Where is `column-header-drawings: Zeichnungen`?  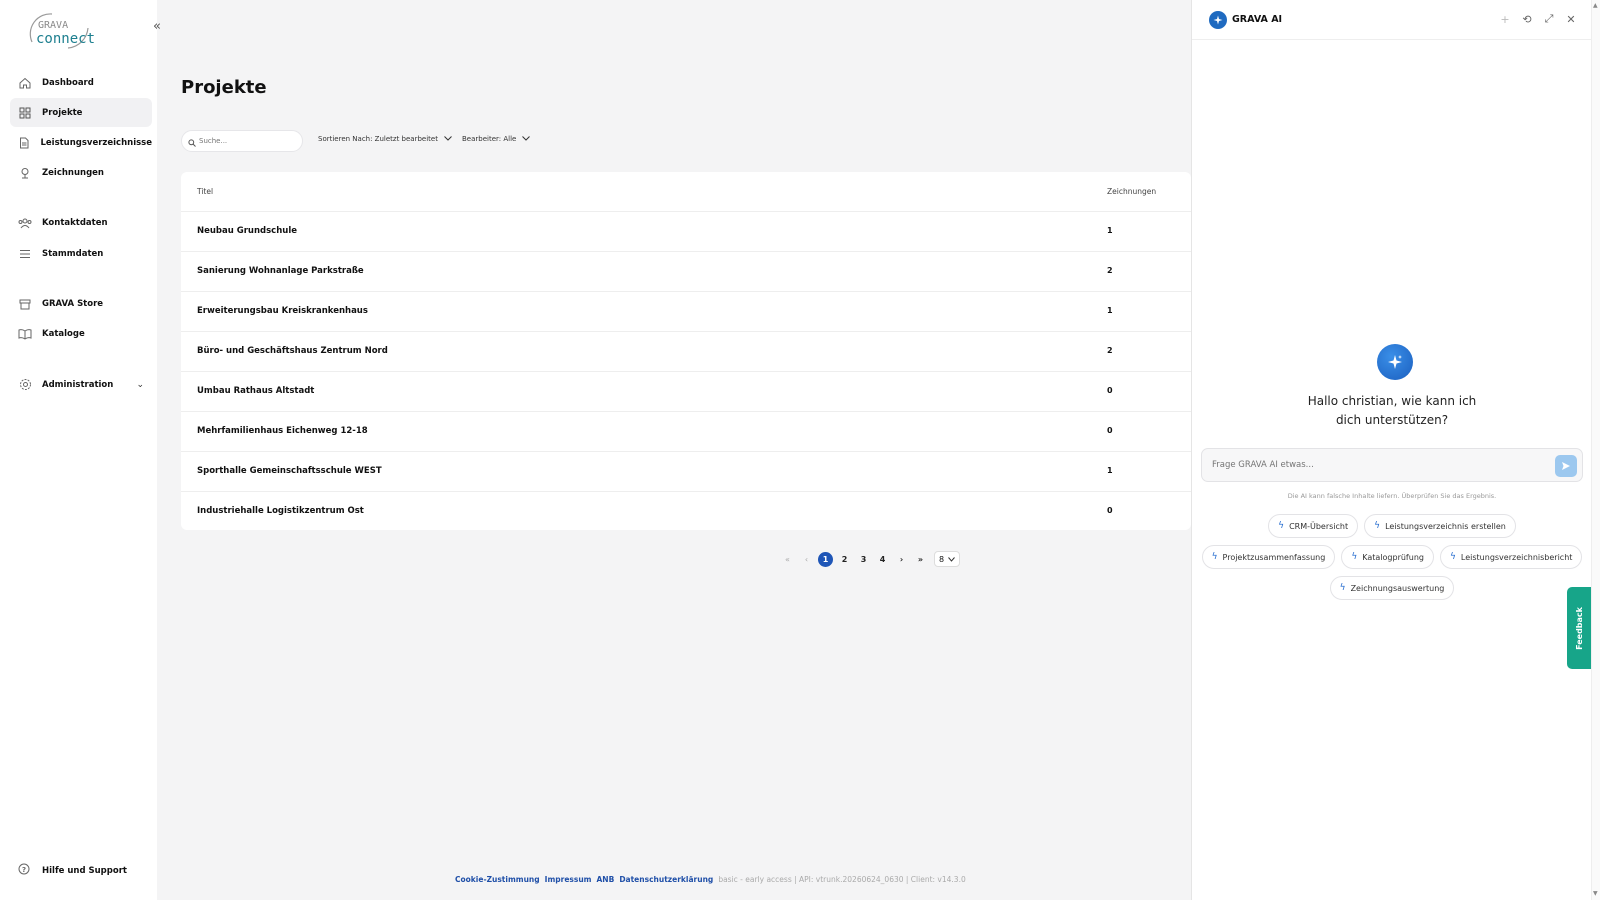 column-header-drawings: Zeichnungen is located at coordinates (1131, 191).